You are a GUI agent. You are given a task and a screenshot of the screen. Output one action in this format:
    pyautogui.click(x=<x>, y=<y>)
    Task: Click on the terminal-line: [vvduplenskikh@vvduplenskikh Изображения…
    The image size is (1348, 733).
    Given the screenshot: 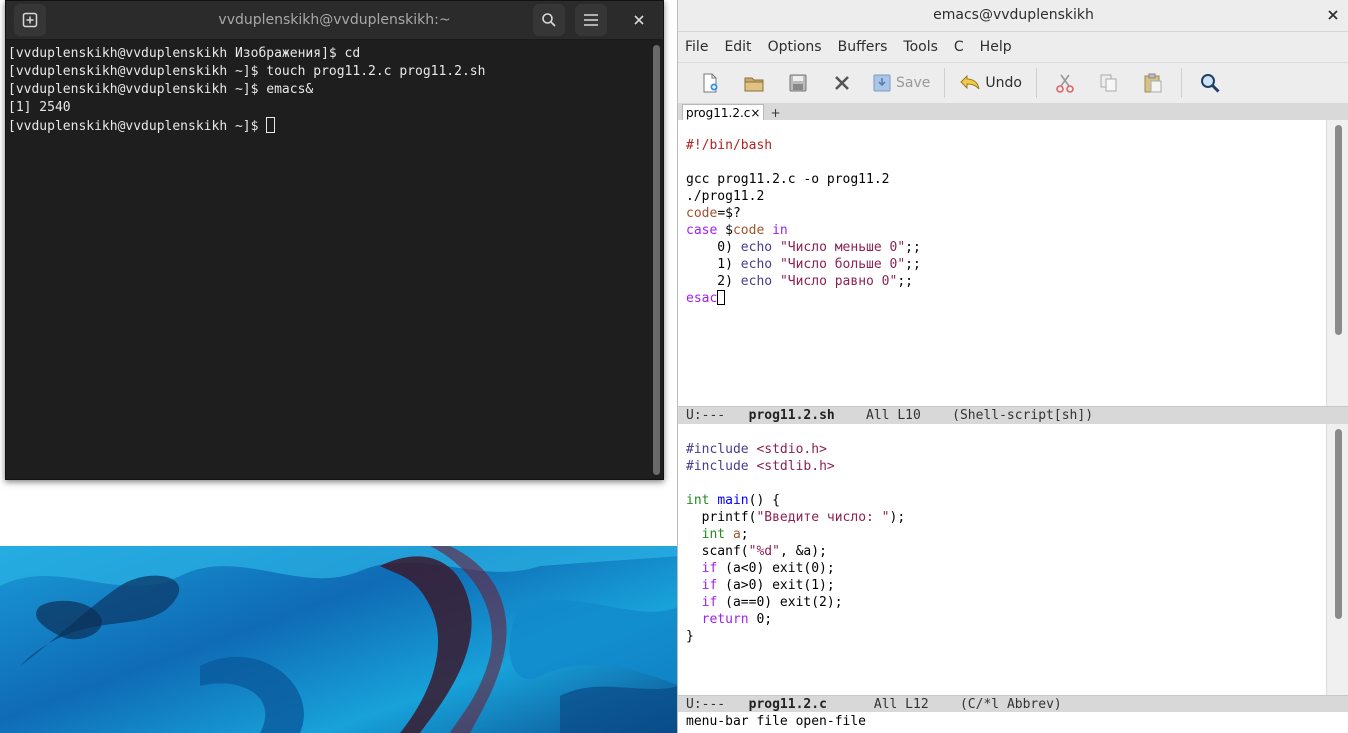 What is the action you would take?
    pyautogui.click(x=184, y=53)
    